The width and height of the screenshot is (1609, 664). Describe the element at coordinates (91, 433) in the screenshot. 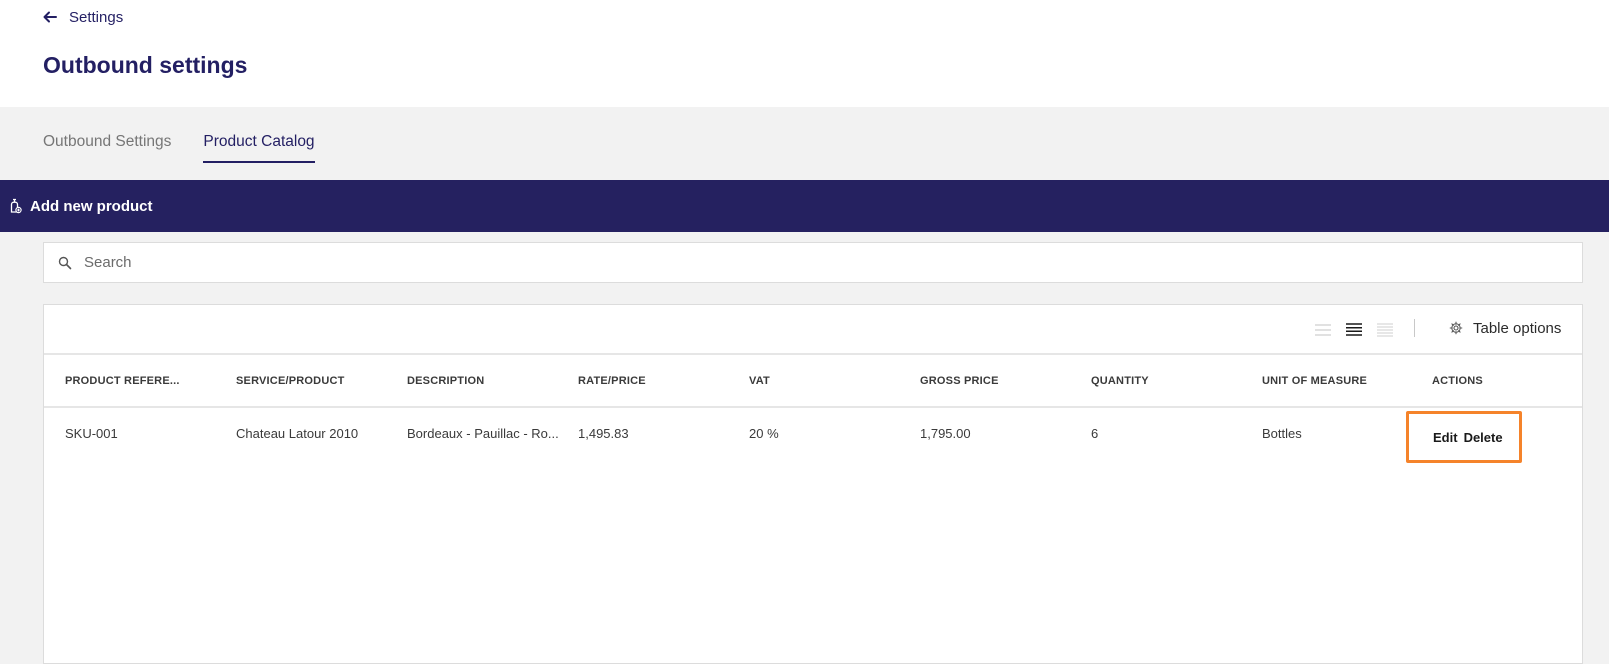

I see `cell-reference: SKU-001` at that location.